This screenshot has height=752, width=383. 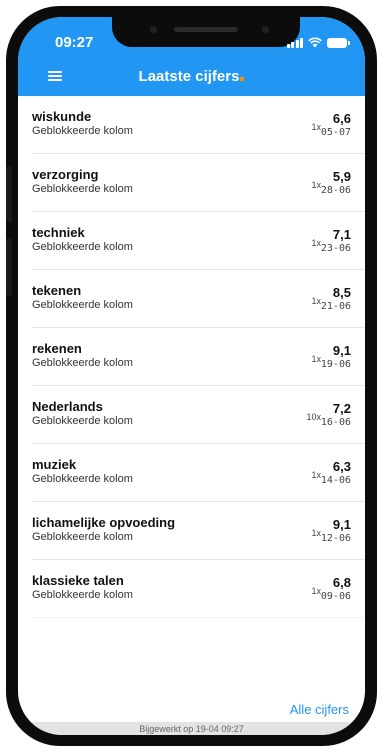 What do you see at coordinates (191, 647) in the screenshot?
I see `list-fade` at bounding box center [191, 647].